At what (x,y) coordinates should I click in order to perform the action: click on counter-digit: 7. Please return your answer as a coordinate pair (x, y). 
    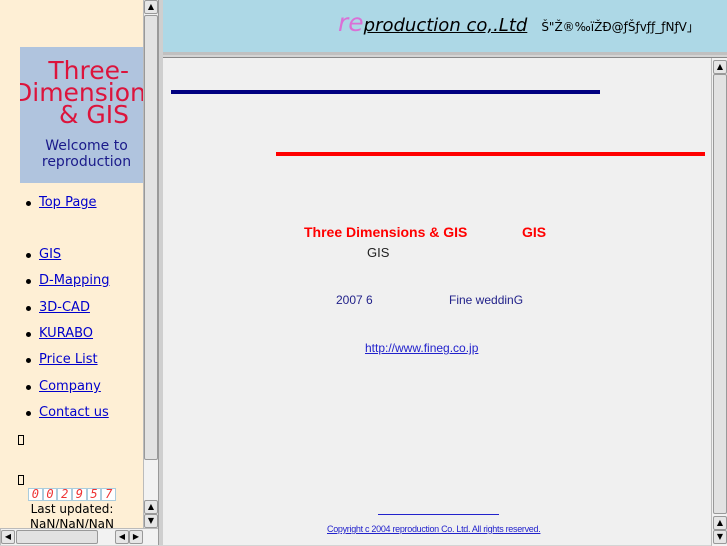
    Looking at the image, I should click on (109, 494).